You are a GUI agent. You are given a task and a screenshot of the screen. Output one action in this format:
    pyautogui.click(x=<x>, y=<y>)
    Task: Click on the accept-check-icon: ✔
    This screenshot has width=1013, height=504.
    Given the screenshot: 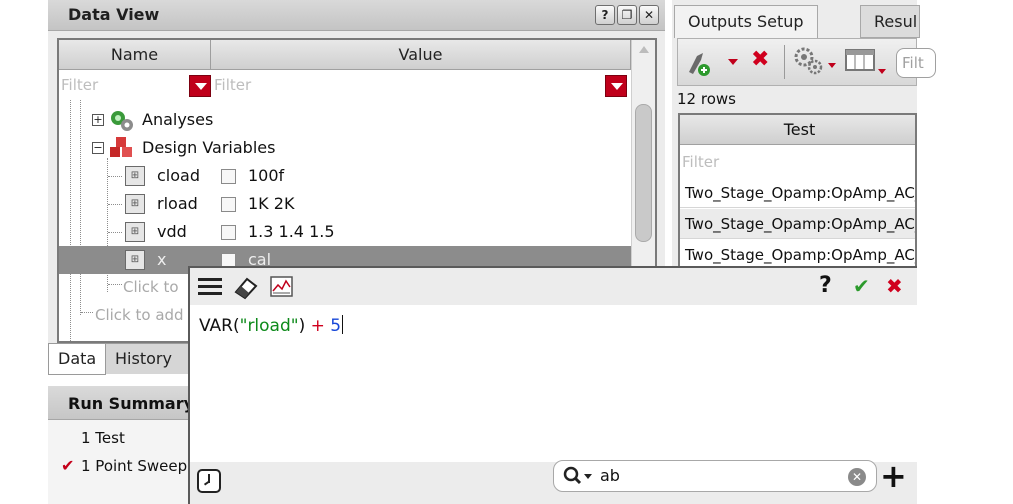 What is the action you would take?
    pyautogui.click(x=861, y=286)
    